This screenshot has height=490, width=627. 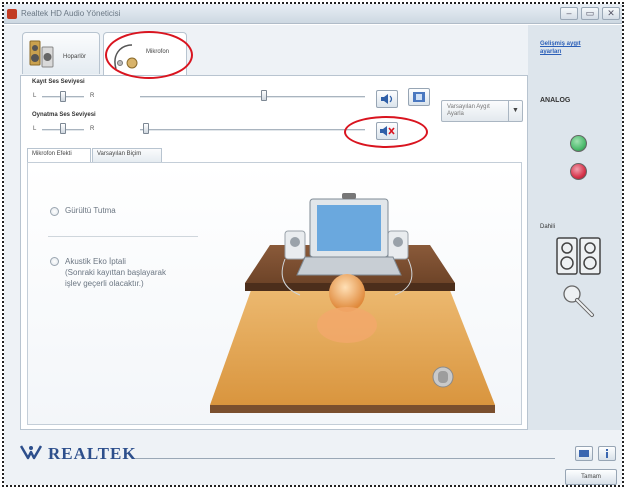 What do you see at coordinates (64, 115) in the screenshot?
I see `playback-volume-label: Oynatma Ses Seviyesi` at bounding box center [64, 115].